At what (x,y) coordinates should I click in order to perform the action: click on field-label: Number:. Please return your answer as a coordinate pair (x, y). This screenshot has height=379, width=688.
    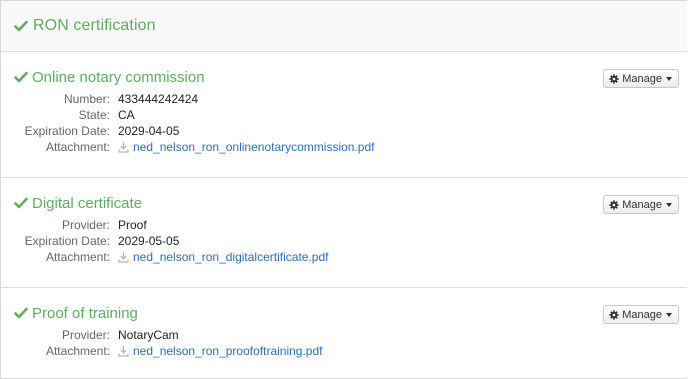
    Looking at the image, I should click on (86, 99).